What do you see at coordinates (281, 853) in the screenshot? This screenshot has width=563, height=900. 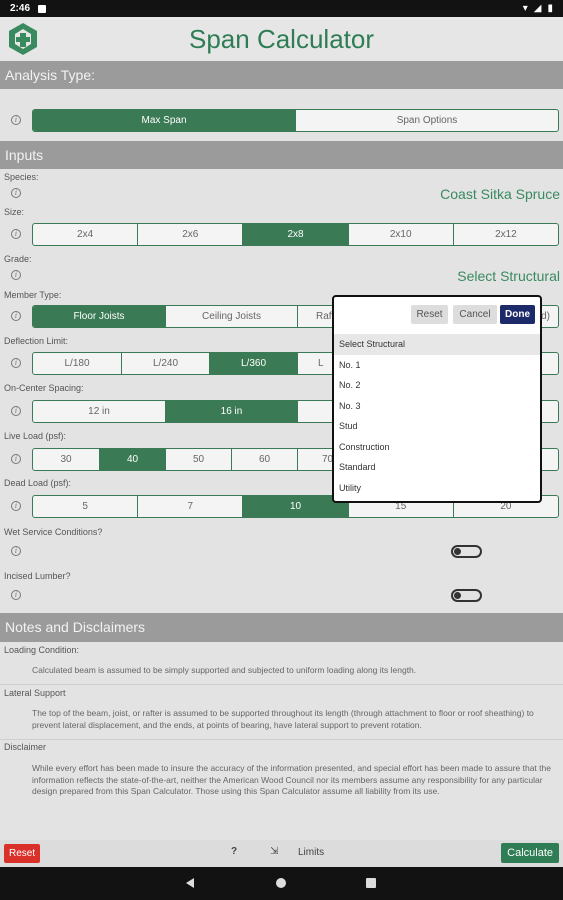 I see `bottom-action-bar: Reset ? ⇲ Limits Calculate` at bounding box center [281, 853].